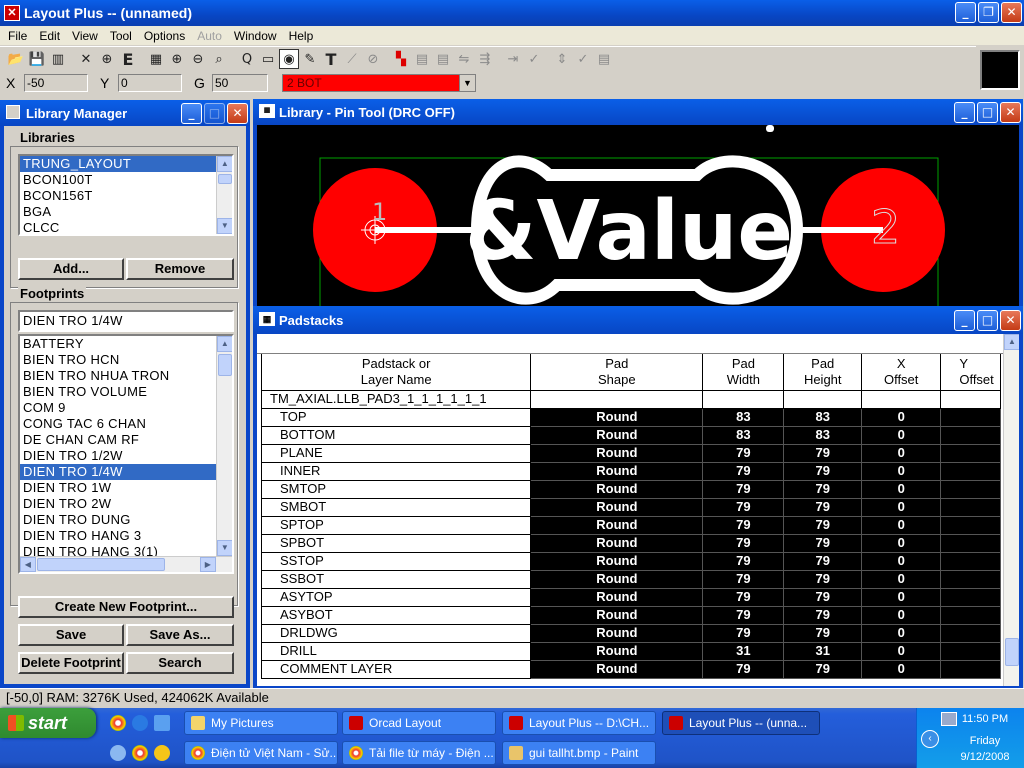 The image size is (1024, 768). What do you see at coordinates (140, 723) in the screenshot?
I see `internet-explorer-icon` at bounding box center [140, 723].